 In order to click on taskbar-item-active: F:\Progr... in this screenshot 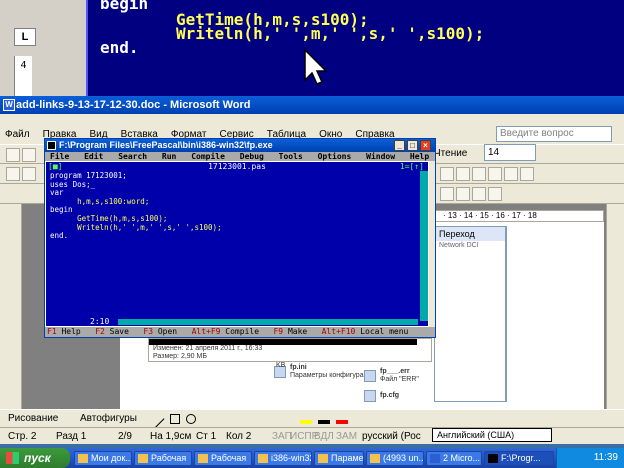, I will do `click(519, 458)`.